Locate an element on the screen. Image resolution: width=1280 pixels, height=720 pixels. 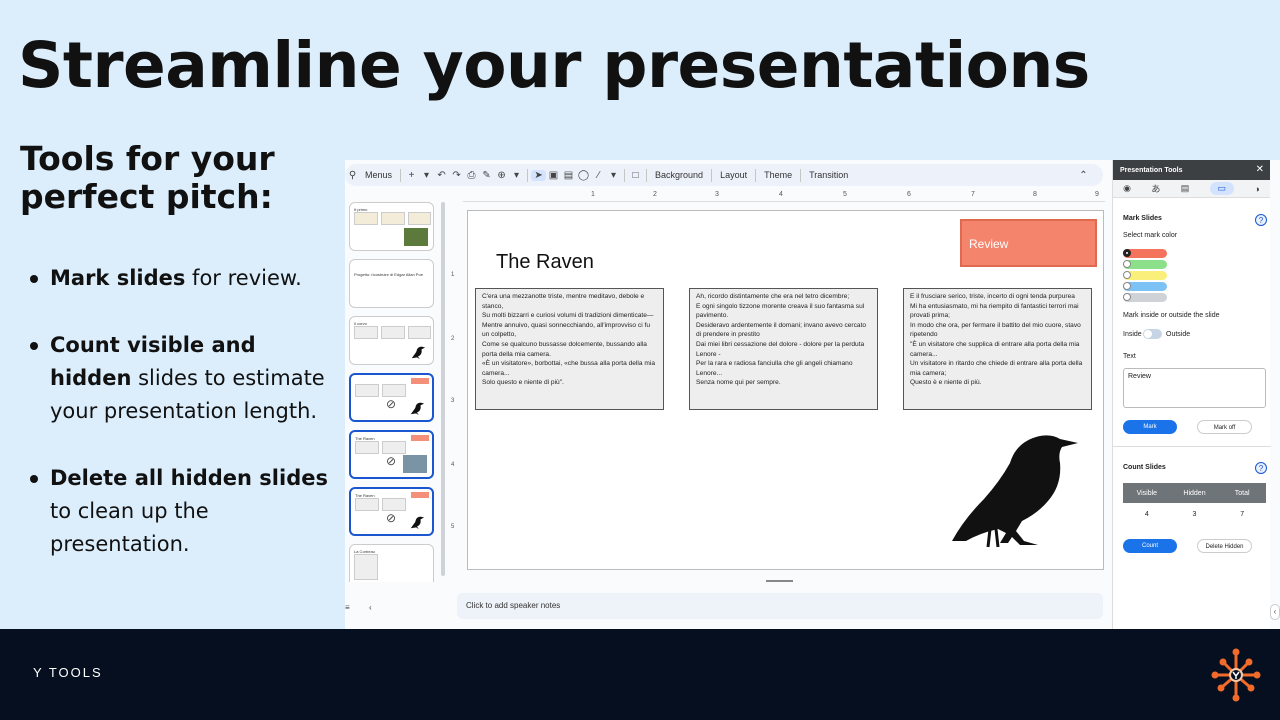
select-color-label: Select mark color is located at coordinates (1150, 235).